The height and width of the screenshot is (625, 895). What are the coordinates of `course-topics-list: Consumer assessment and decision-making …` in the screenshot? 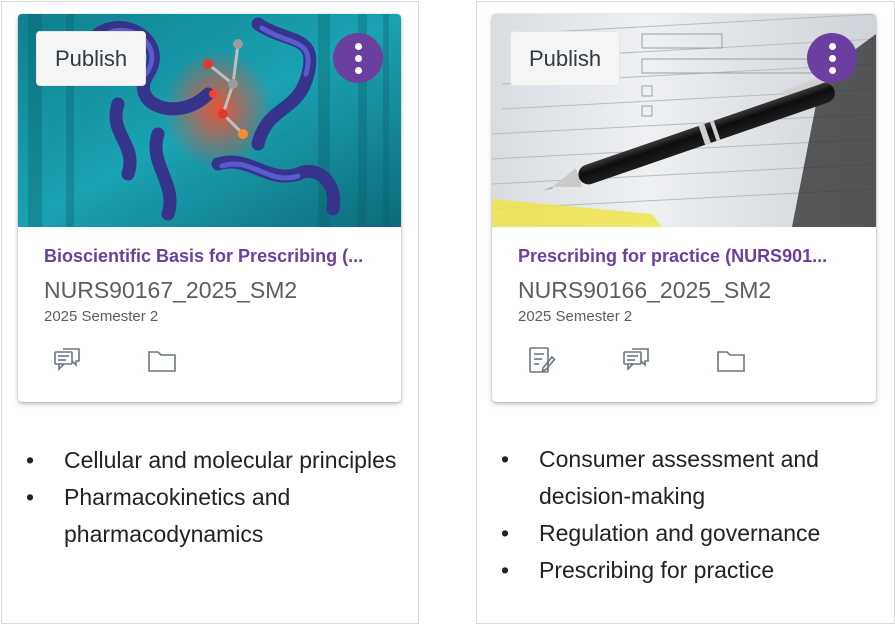 It's located at (692, 515).